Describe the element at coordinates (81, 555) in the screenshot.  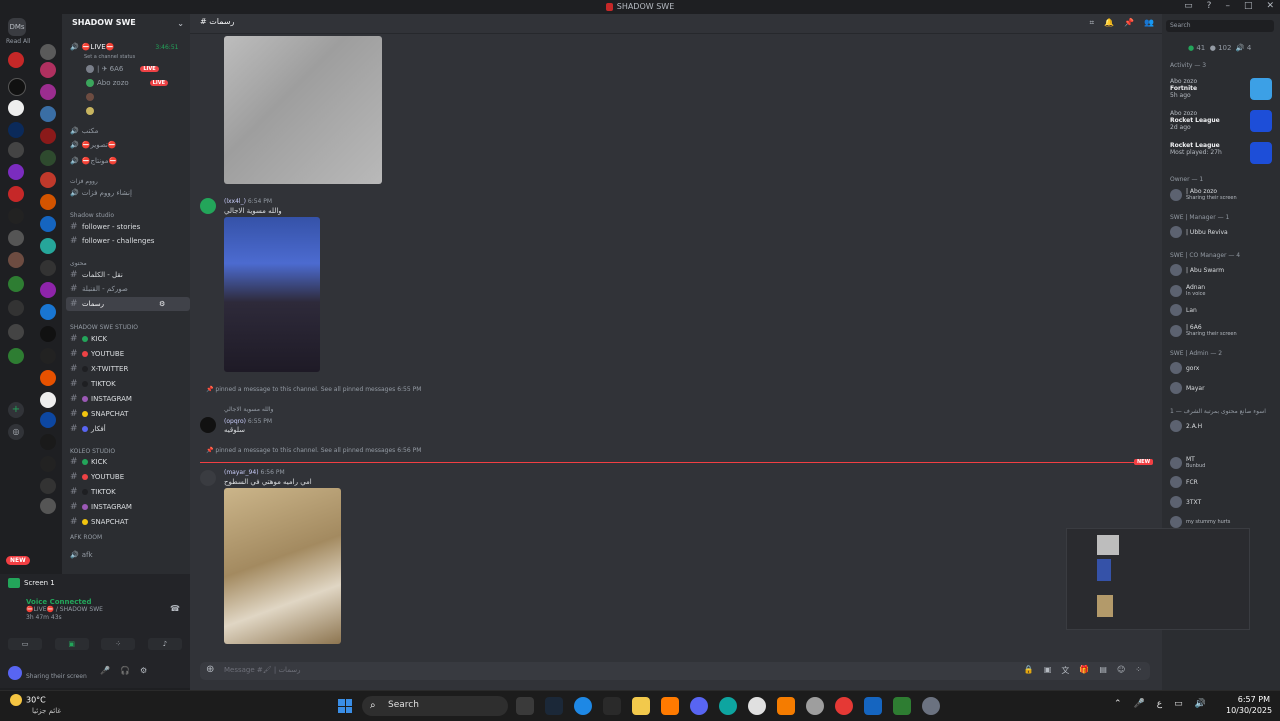
I see `voice-channel-afk: 🔊 afk` at that location.